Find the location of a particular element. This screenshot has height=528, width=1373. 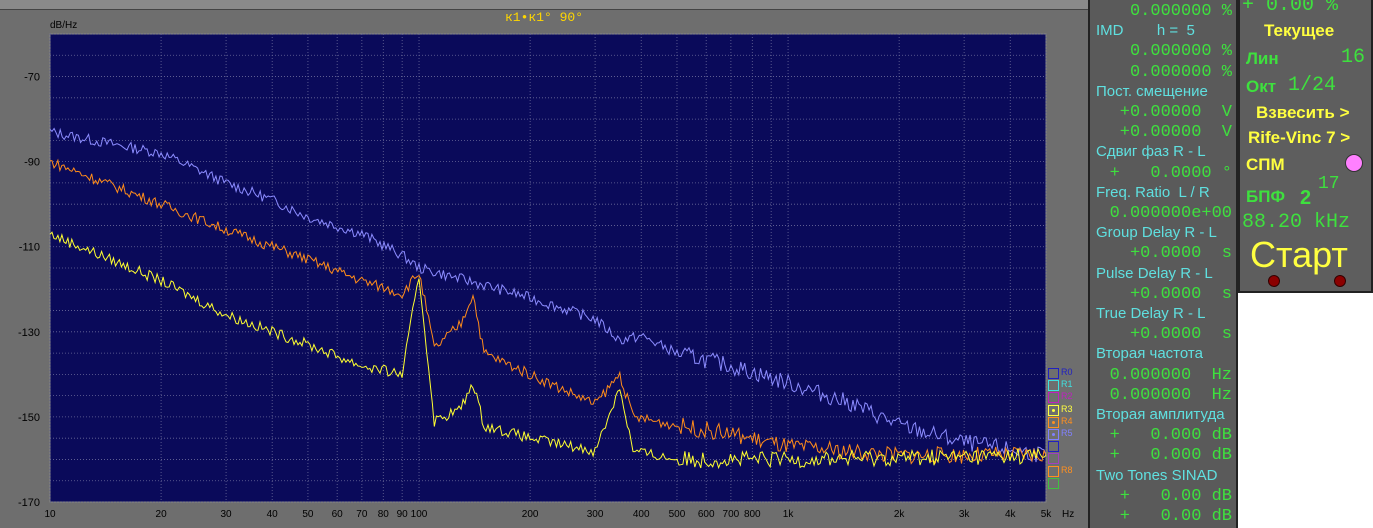

y-tick-label: -70 is located at coordinates (32, 78).